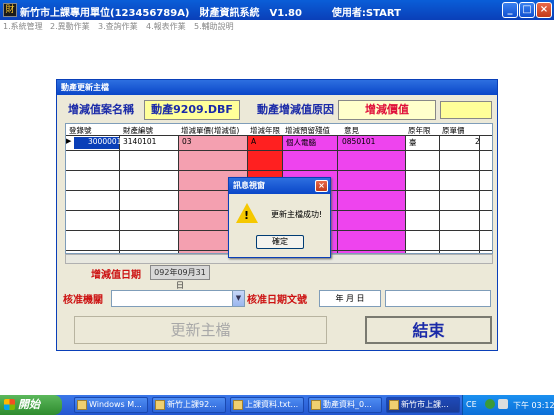  I want to click on folder-icon, so click(160, 405).